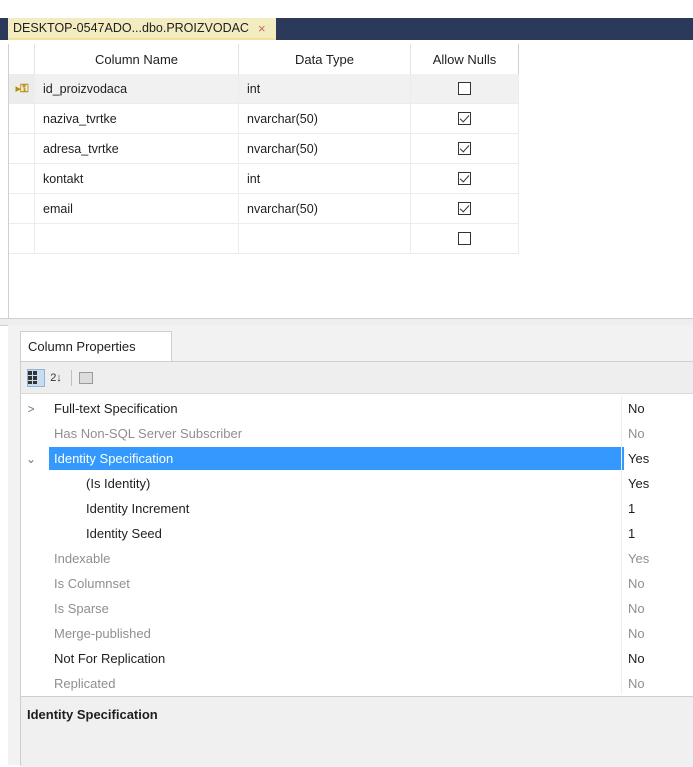 Image resolution: width=693 pixels, height=767 pixels. Describe the element at coordinates (137, 239) in the screenshot. I see `column-name-cell` at that location.